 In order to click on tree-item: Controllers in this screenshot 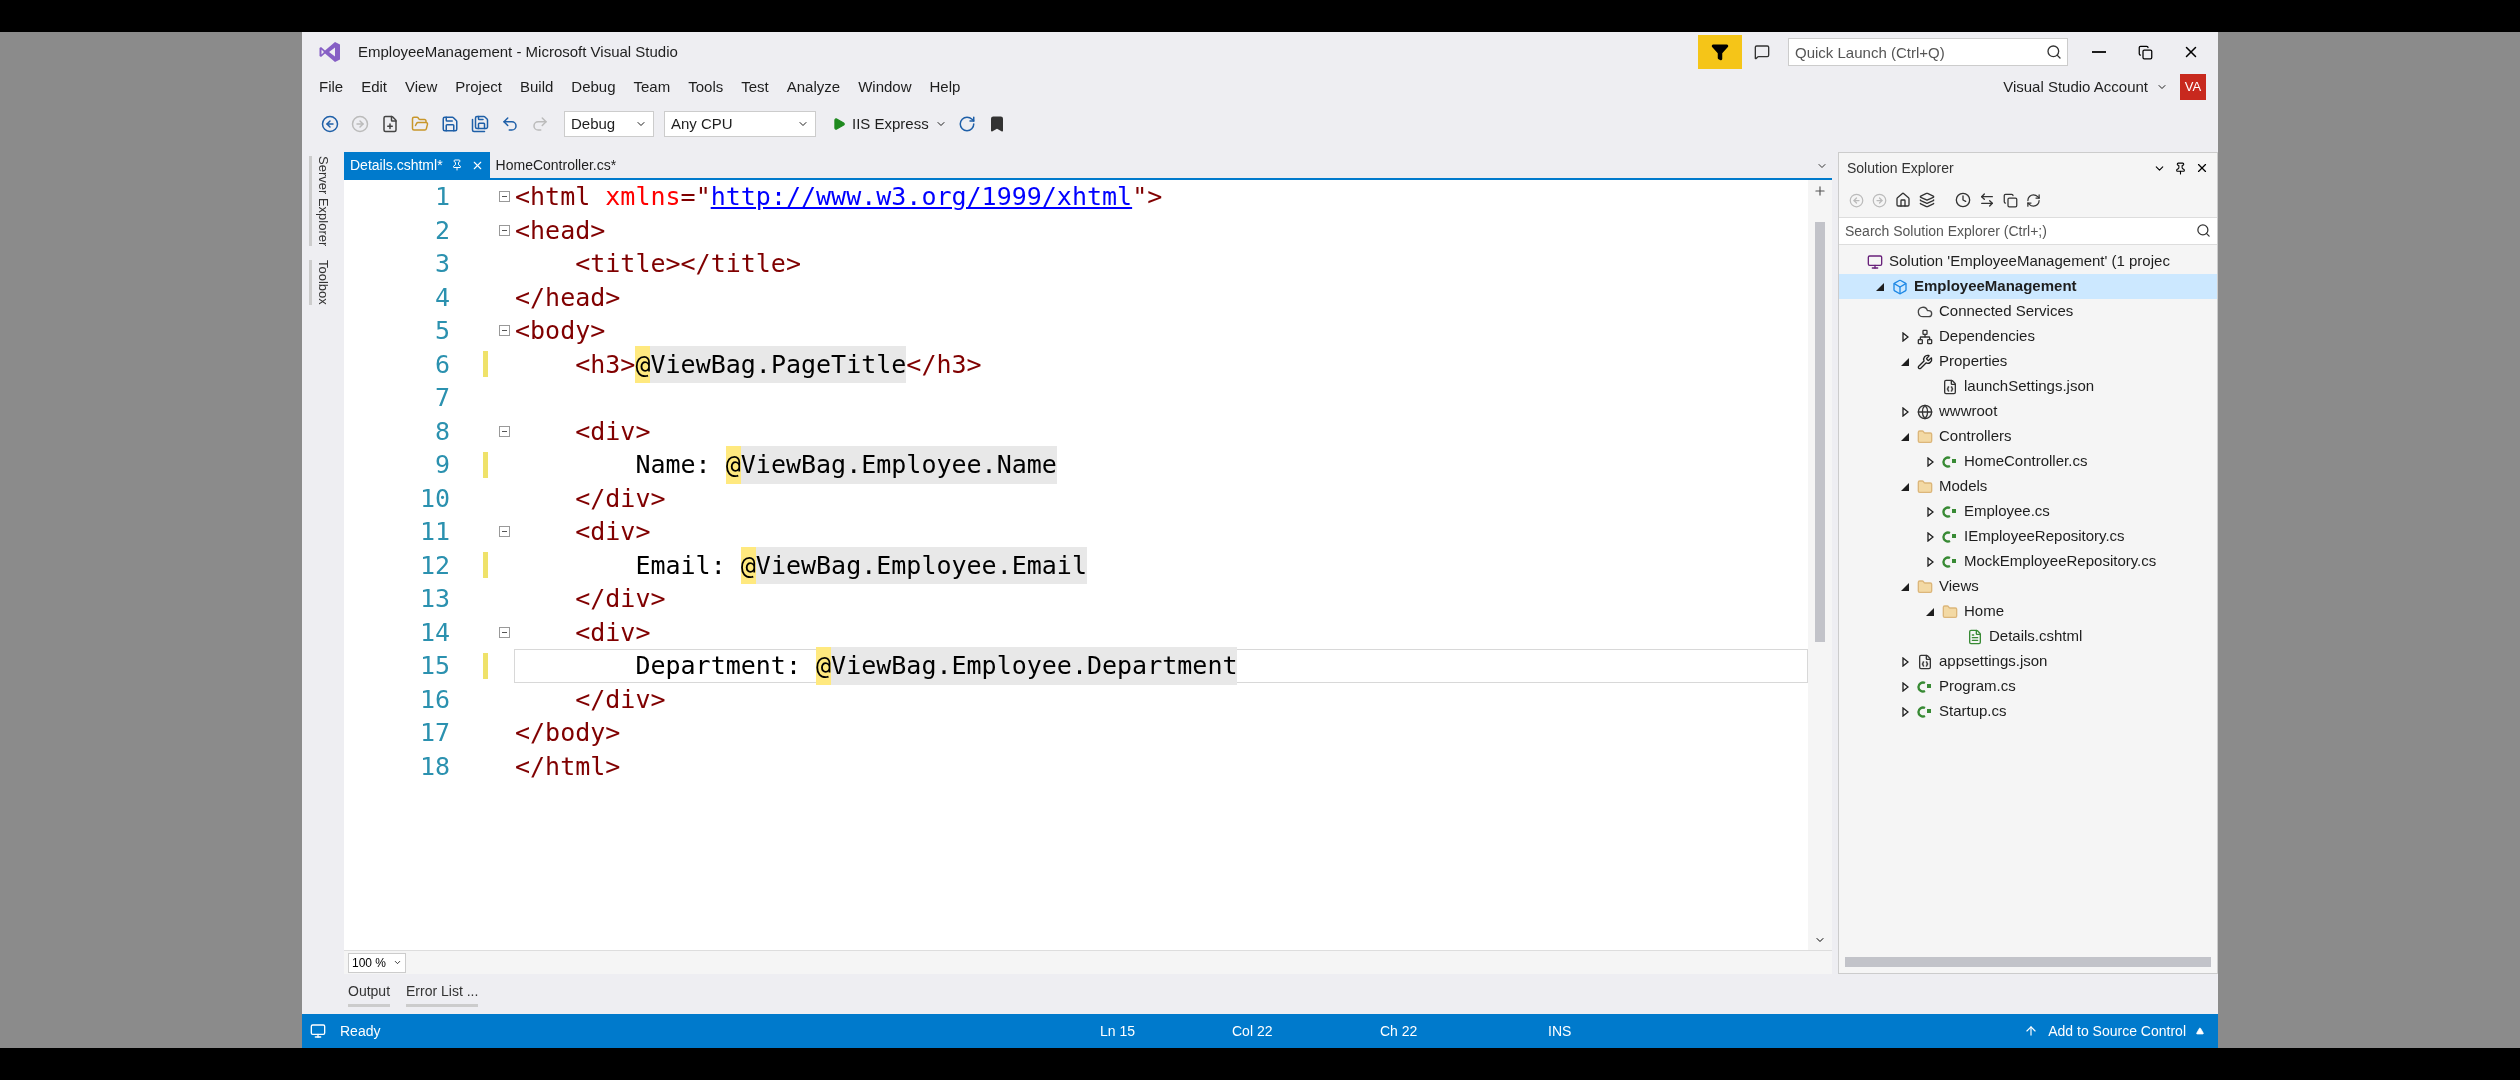, I will do `click(2028, 436)`.